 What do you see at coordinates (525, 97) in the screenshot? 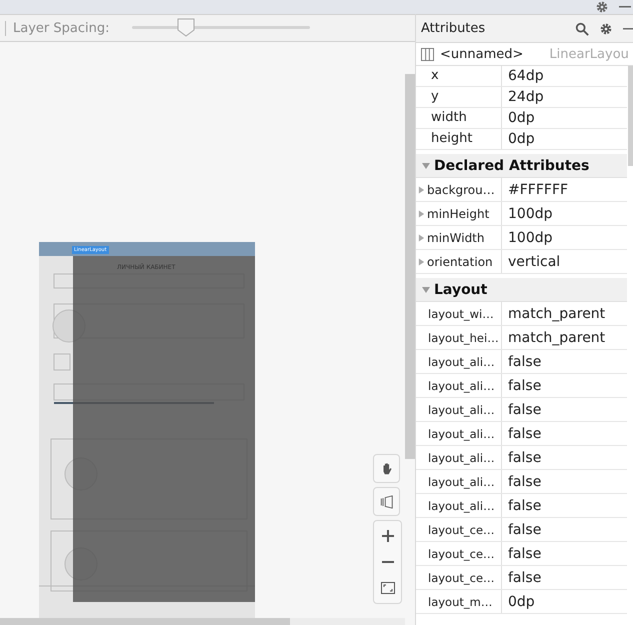
I see `attribute-value: 24dp` at bounding box center [525, 97].